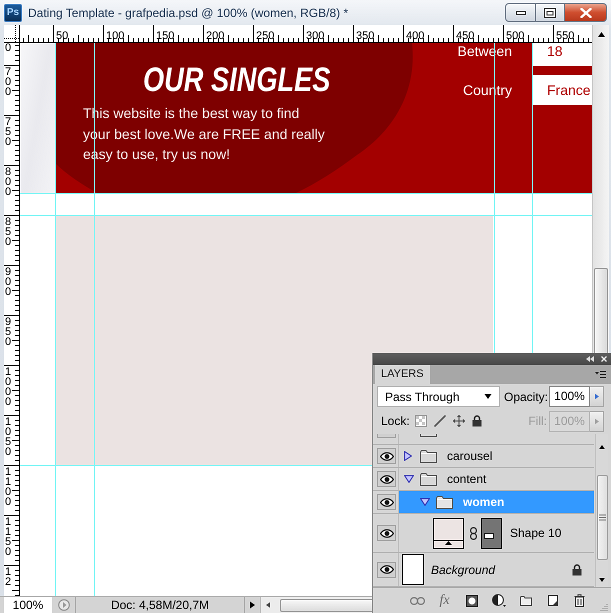 This screenshot has width=611, height=613. I want to click on ruler-number: 1150, so click(8, 537).